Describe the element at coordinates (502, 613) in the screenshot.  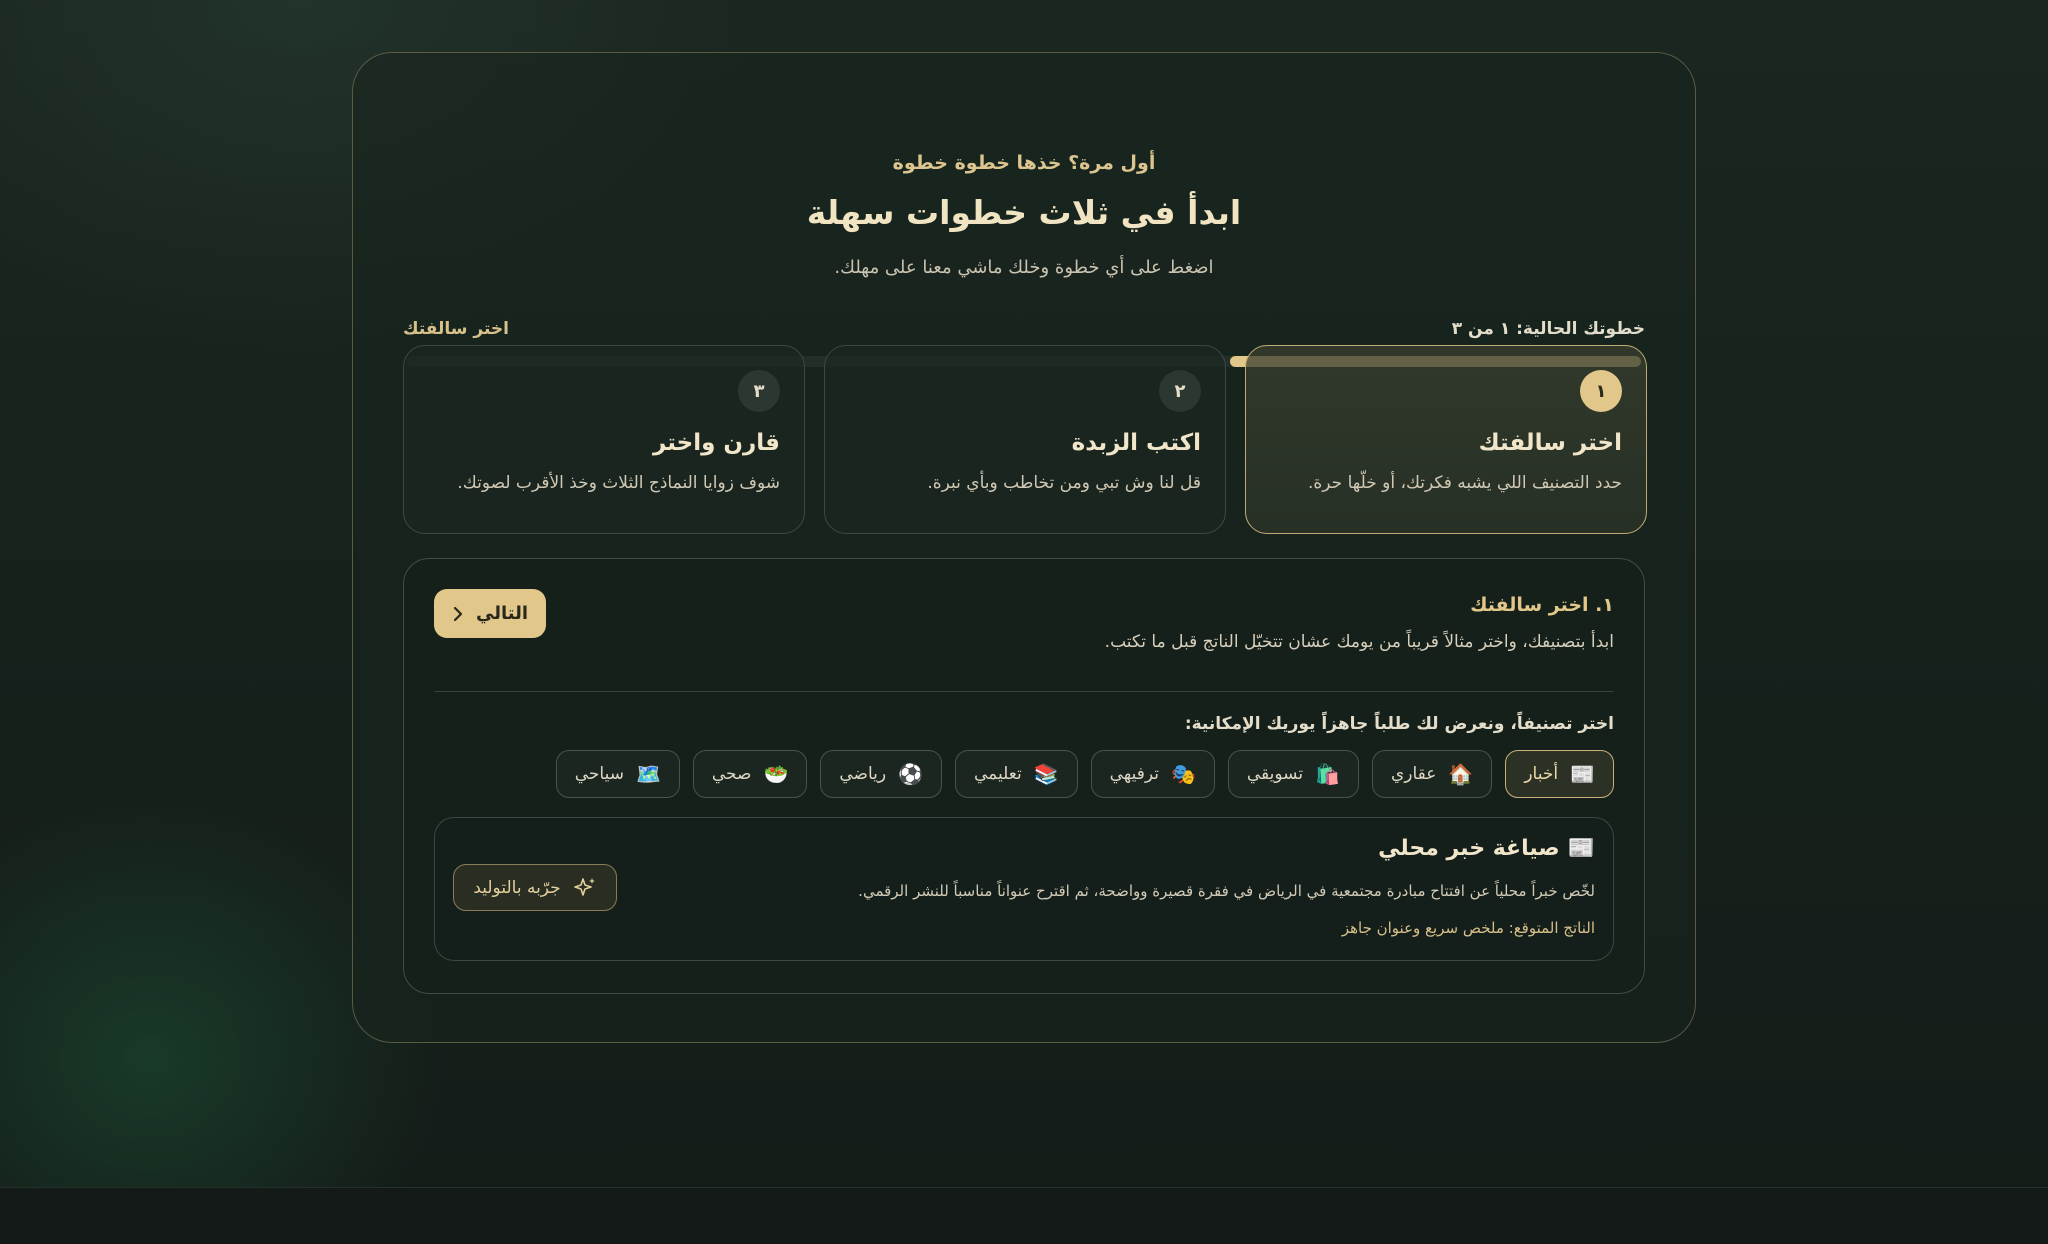
I see `next-button-label: التالي` at that location.